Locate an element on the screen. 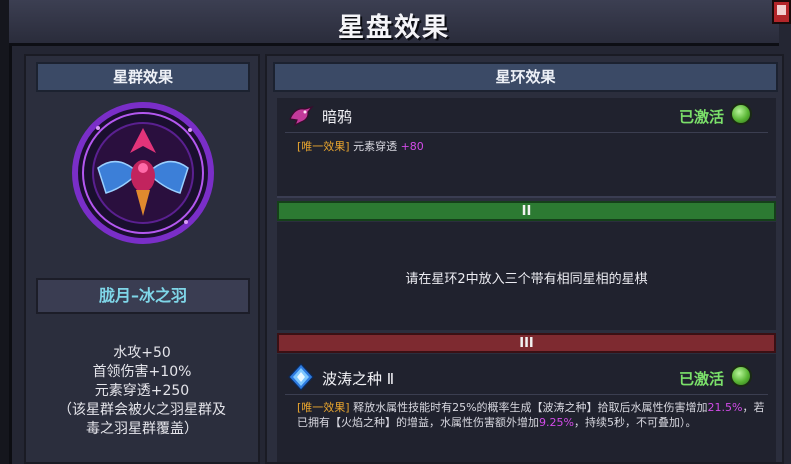 The height and width of the screenshot is (464, 791). close-button is located at coordinates (781, 12).